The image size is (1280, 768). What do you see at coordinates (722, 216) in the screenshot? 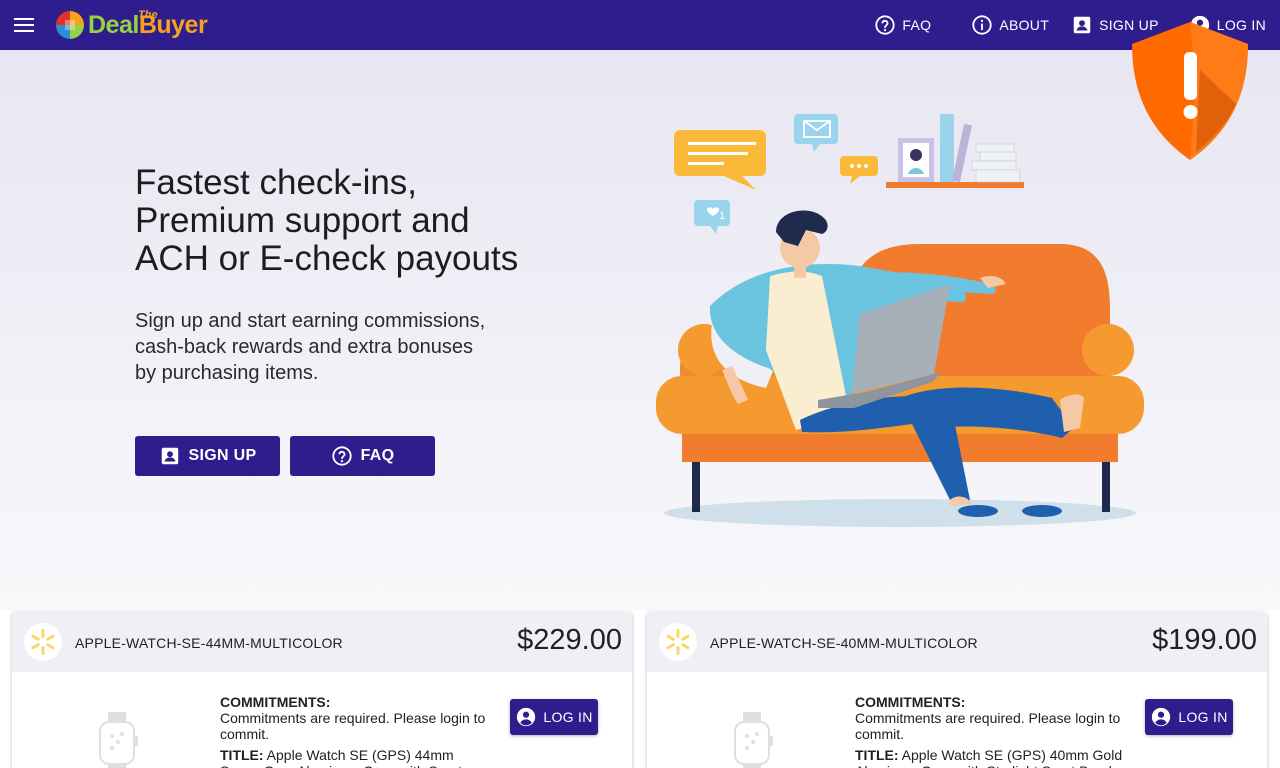
I see `like-count: 1` at bounding box center [722, 216].